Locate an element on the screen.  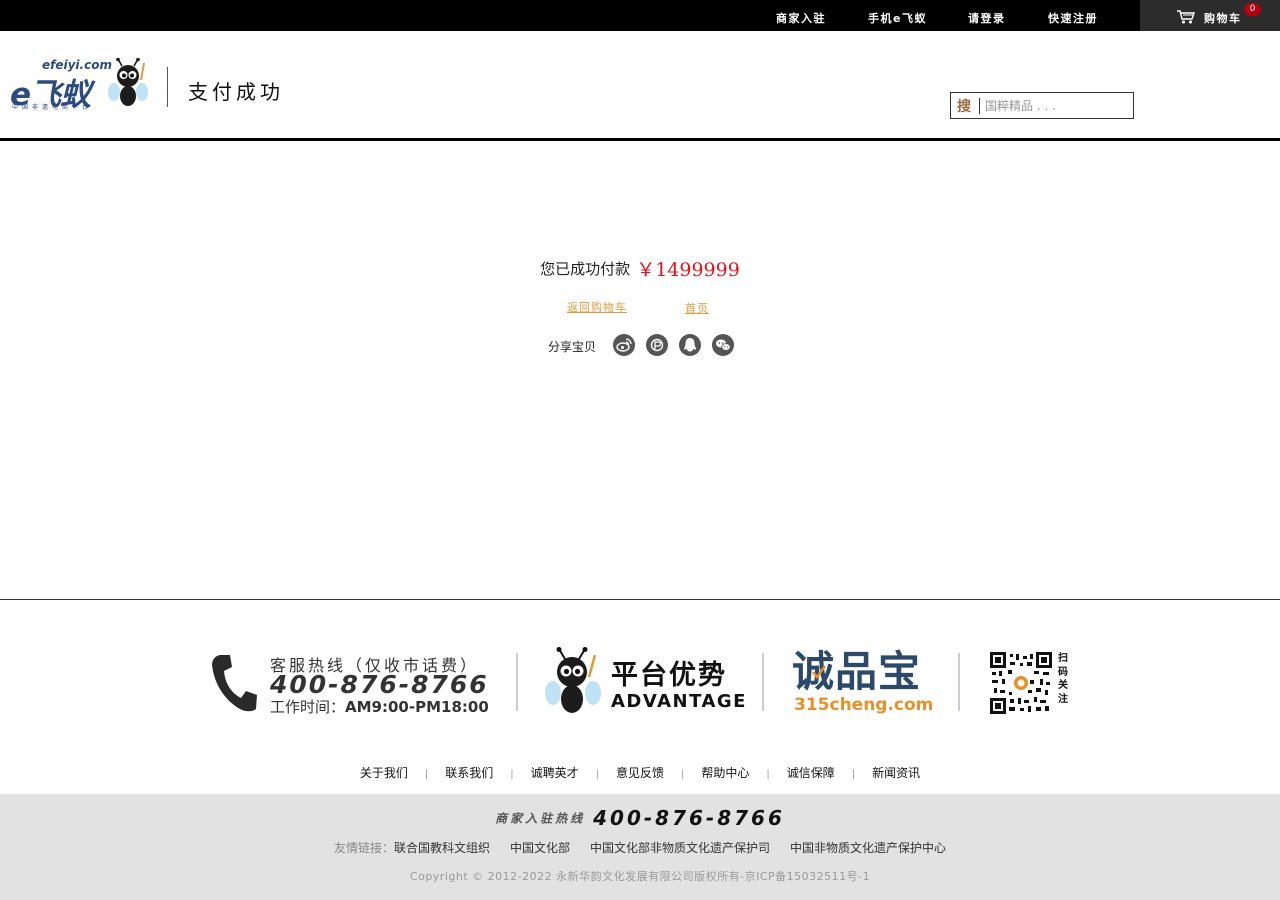
share-wechat-button is located at coordinates (723, 345).